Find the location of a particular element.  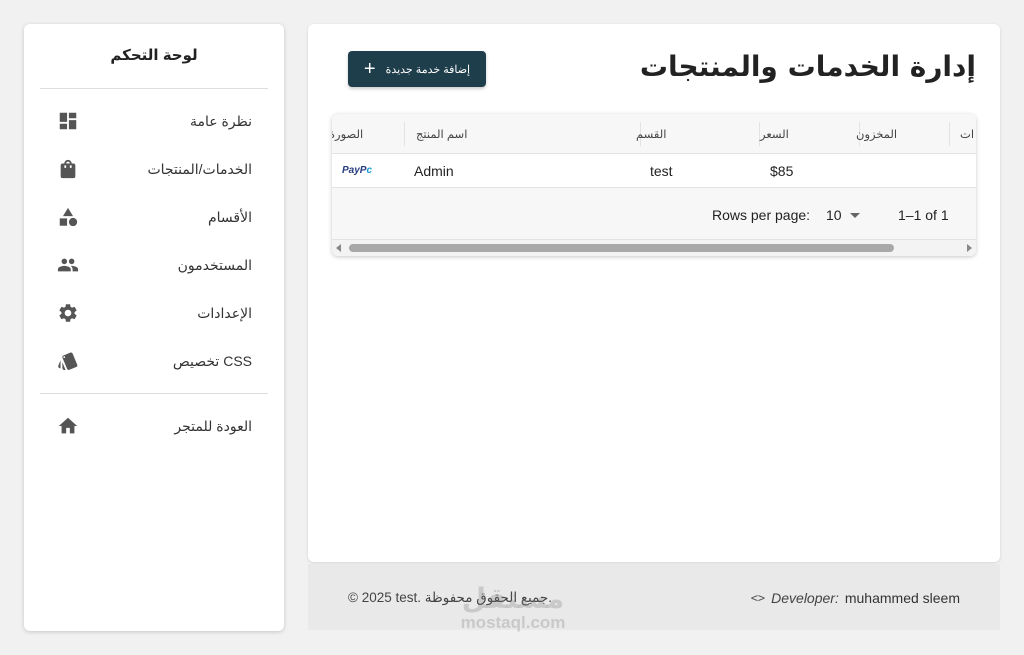

home-icon is located at coordinates (68, 426).